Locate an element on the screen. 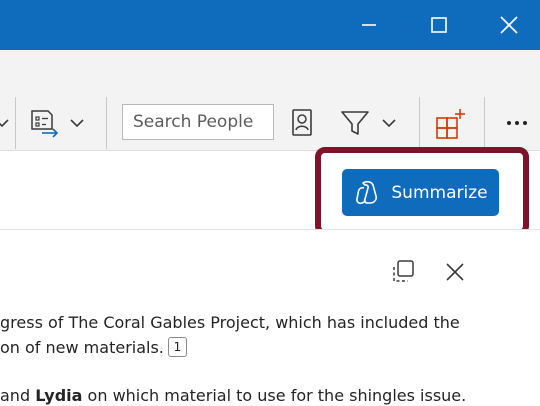  minimize-icon is located at coordinates (369, 25).